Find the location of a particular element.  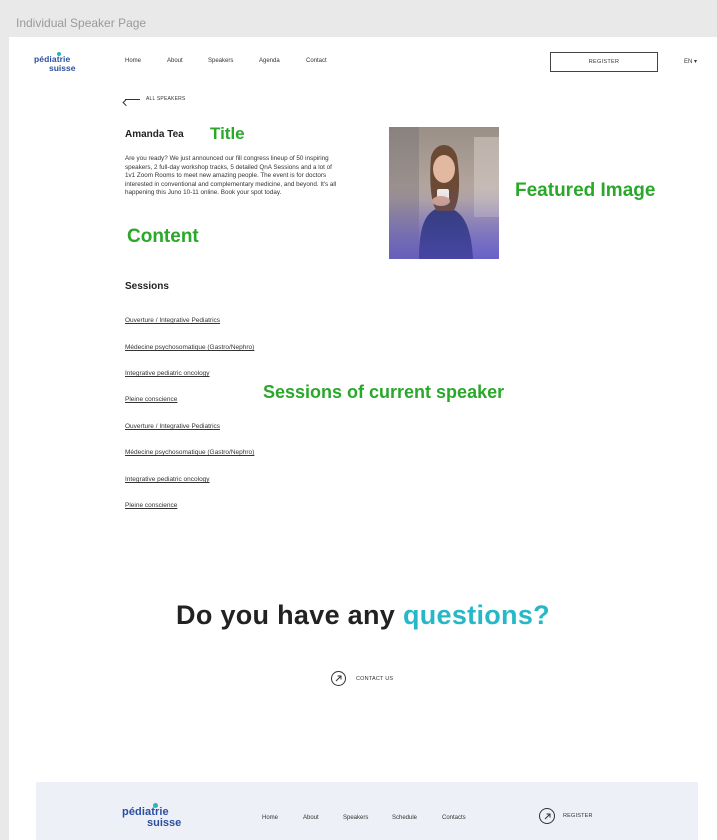

arrow-left-icon is located at coordinates (132, 99).